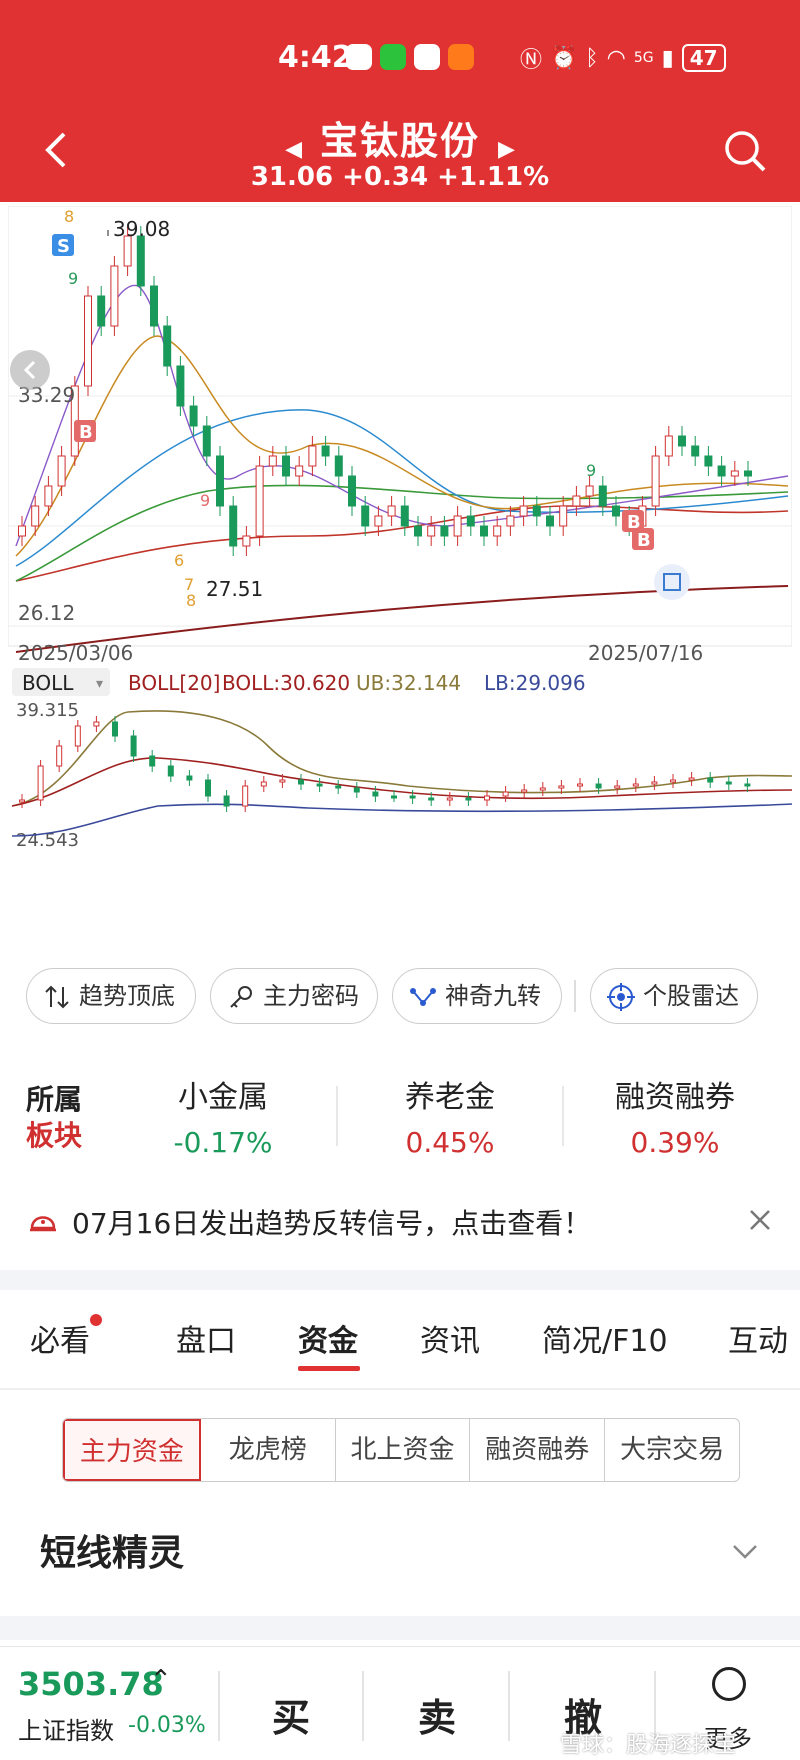  Describe the element at coordinates (241, 997) in the screenshot. I see `key-icon` at that location.